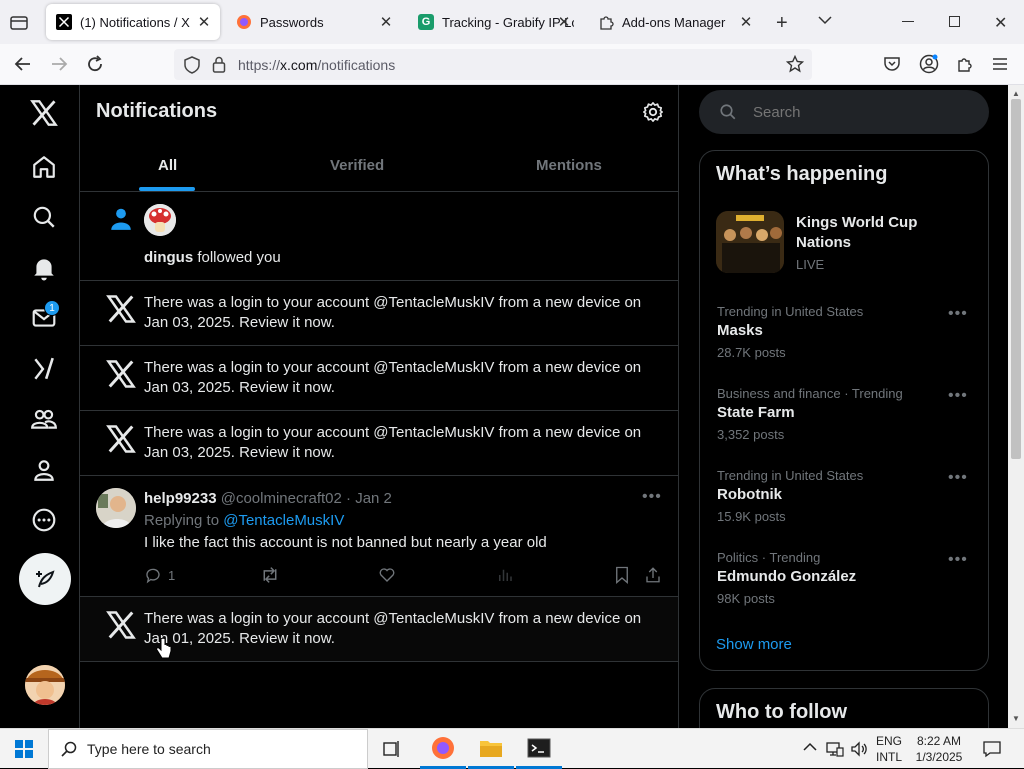 This screenshot has height=769, width=1024. I want to click on share-icon, so click(653, 575).